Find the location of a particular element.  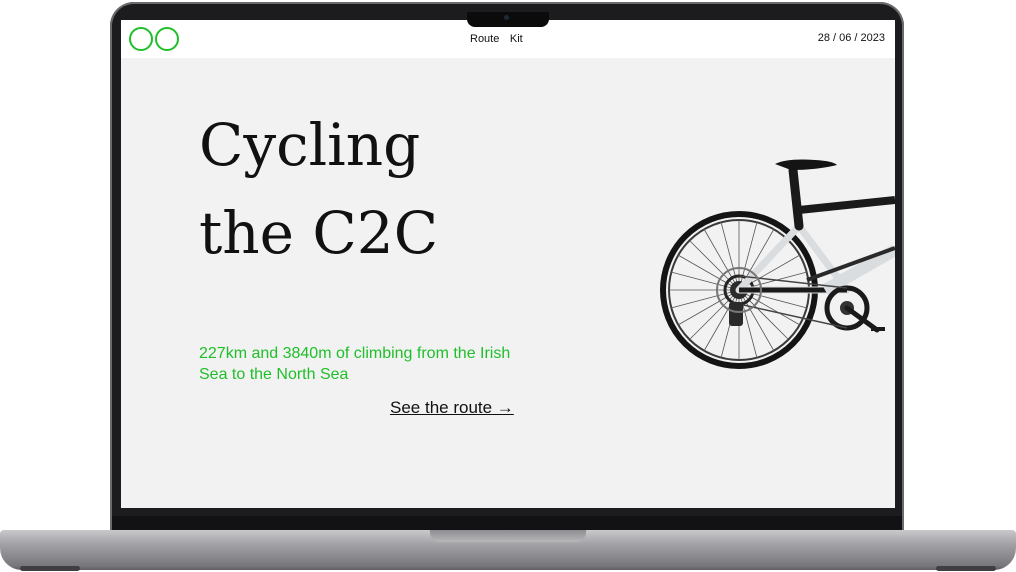

camera-notch is located at coordinates (508, 19).